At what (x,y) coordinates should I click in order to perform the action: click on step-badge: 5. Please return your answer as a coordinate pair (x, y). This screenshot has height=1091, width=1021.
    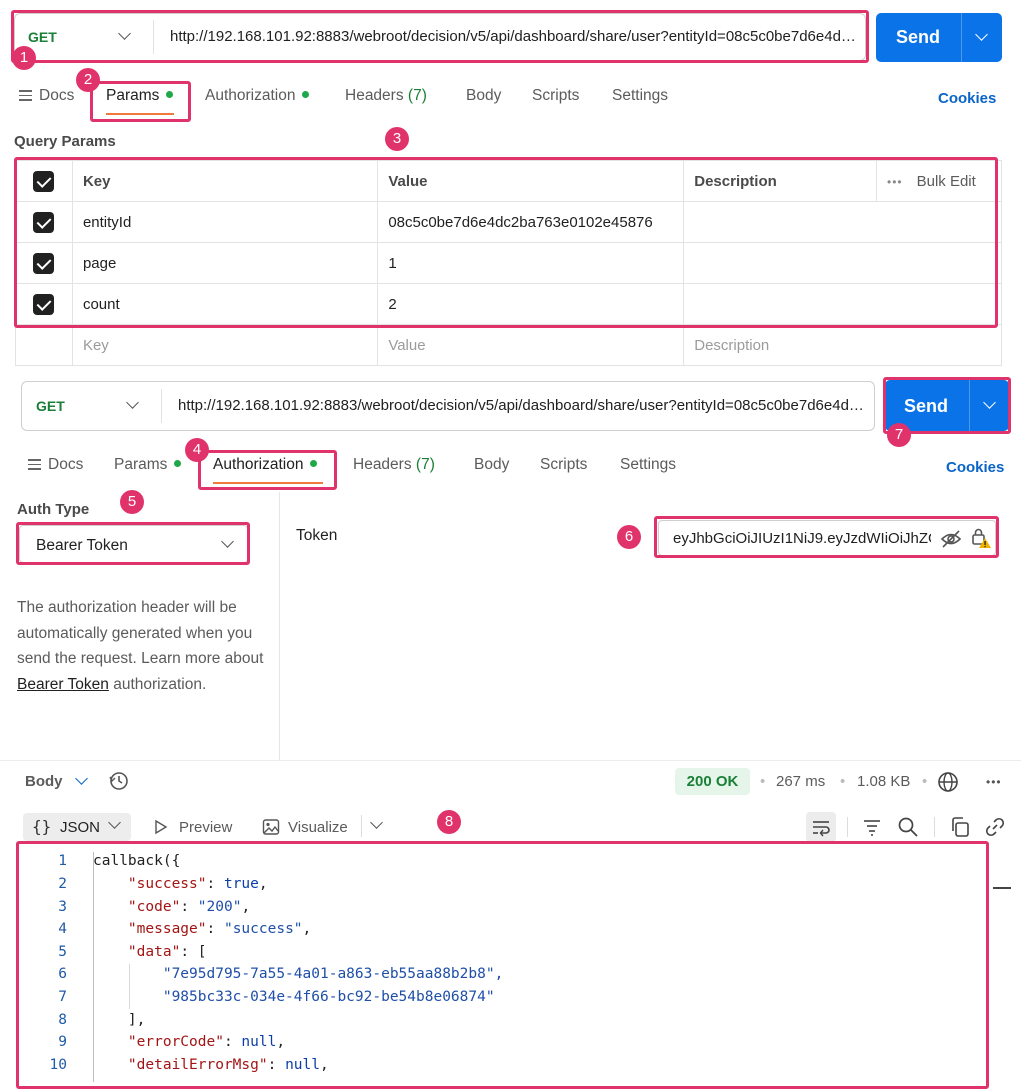
    Looking at the image, I should click on (132, 502).